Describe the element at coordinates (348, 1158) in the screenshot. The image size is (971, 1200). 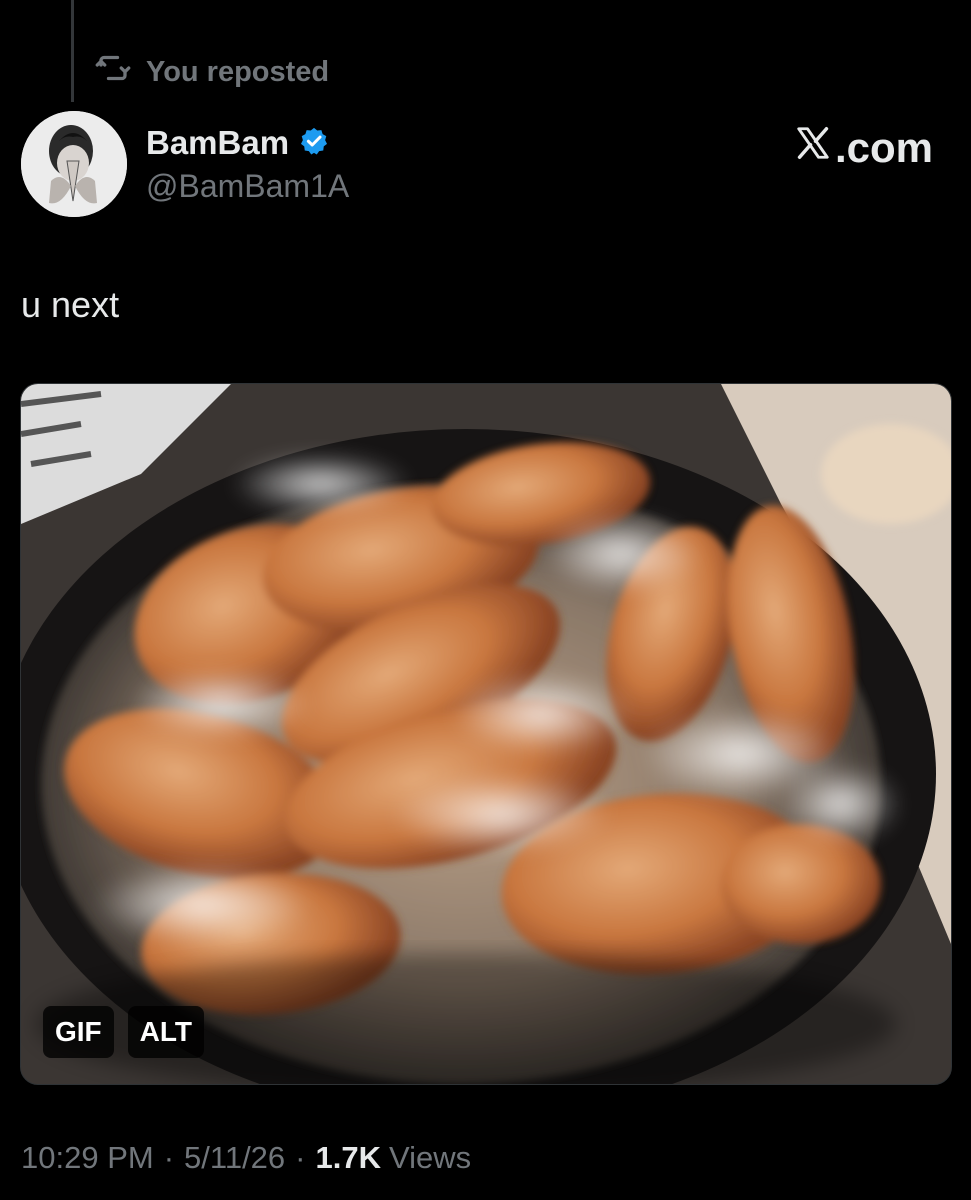
I see `views-count: 1.7K` at that location.